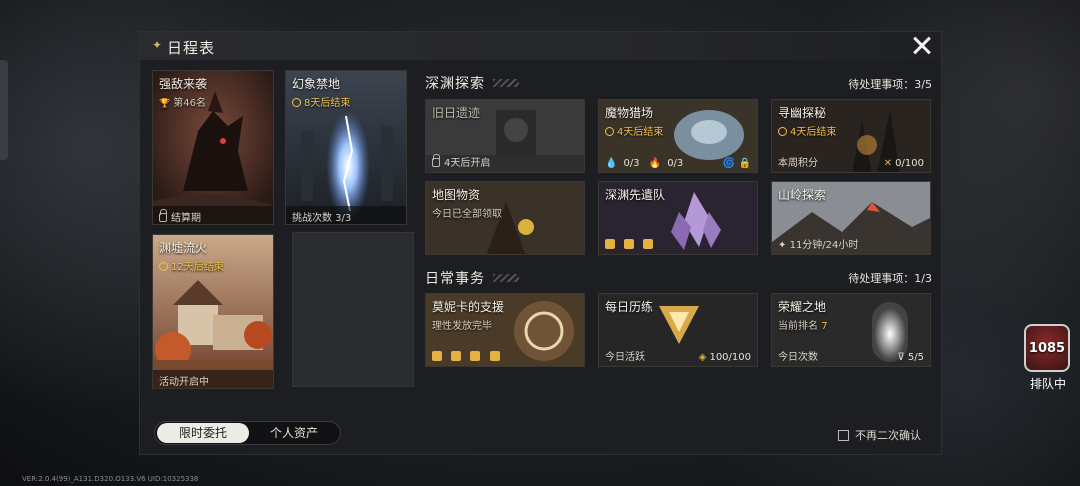 The image size is (1080, 486). Describe the element at coordinates (213, 311) in the screenshot. I see `event-card-abyss-fire: 渊墟流火 12天后结束 活动开启中` at that location.